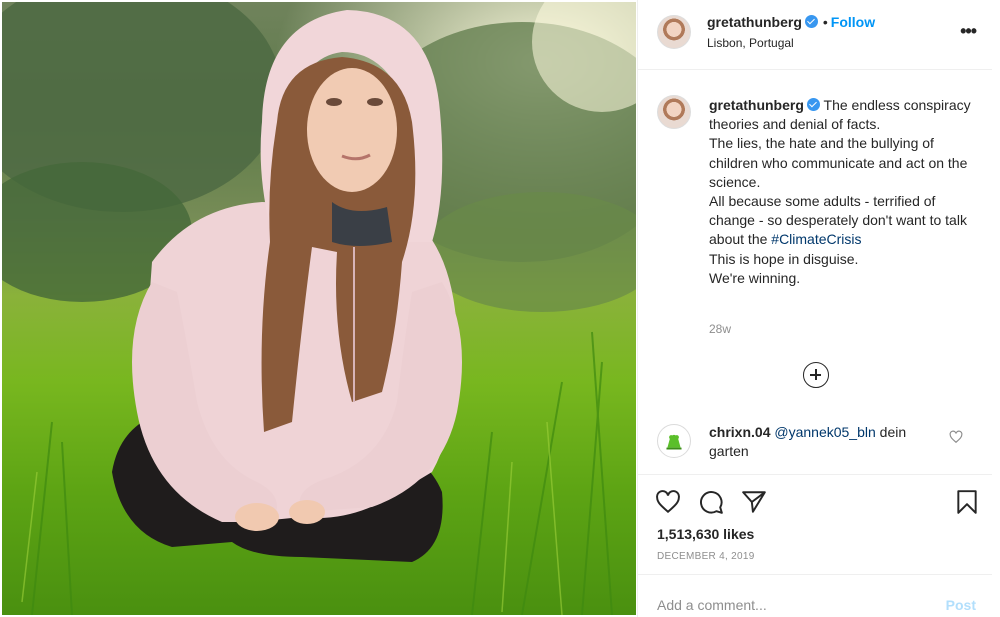  Describe the element at coordinates (815, 524) in the screenshot. I see `post-actions: 1,513,630 likes DECEMBER 4, 2019` at that location.